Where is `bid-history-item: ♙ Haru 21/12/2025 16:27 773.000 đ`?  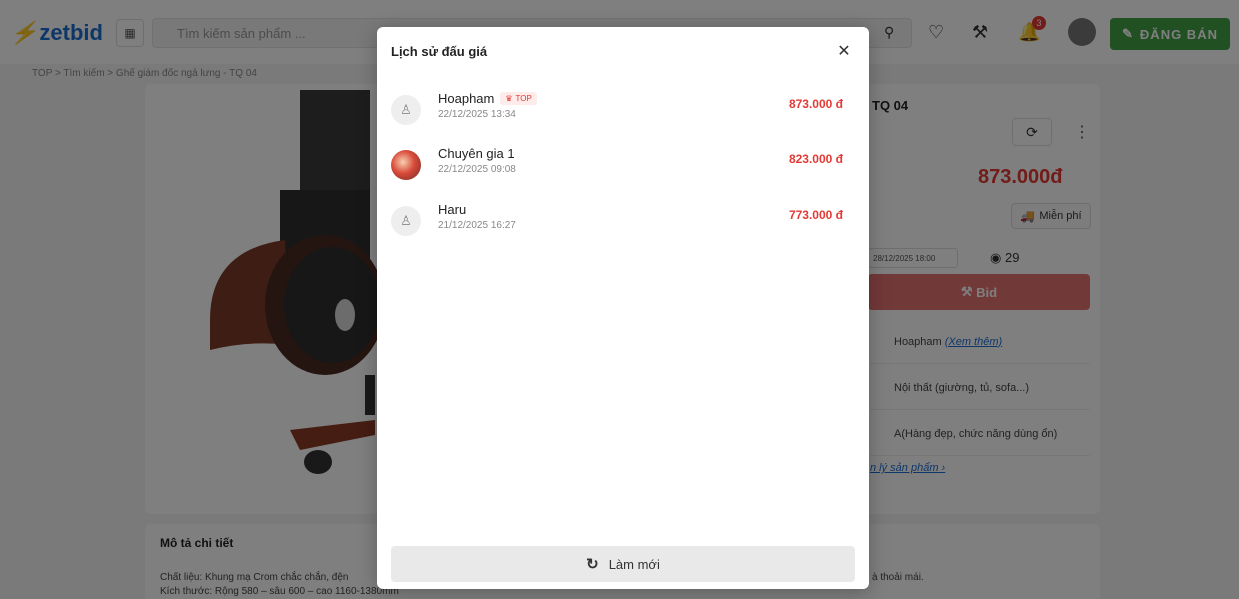
bid-history-item: ♙ Haru 21/12/2025 16:27 773.000 đ is located at coordinates (624, 222).